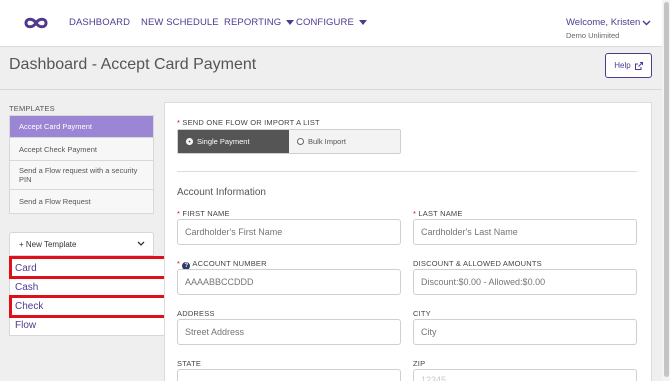 This screenshot has height=381, width=670. What do you see at coordinates (603, 22) in the screenshot?
I see `welcome-text: Welcome, Kristen` at bounding box center [603, 22].